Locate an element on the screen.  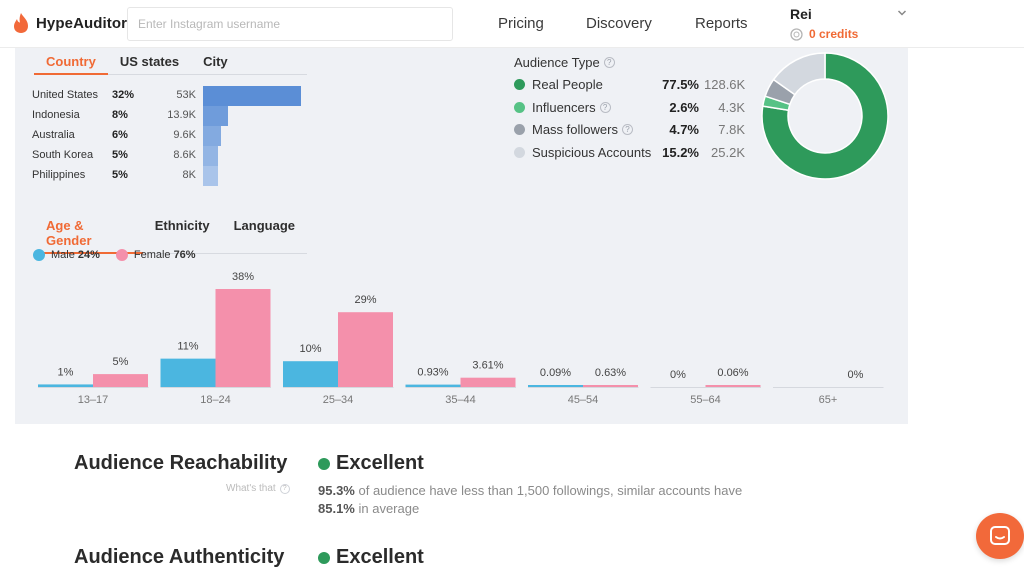
age-category-label: 13–17 is located at coordinates (93, 400).